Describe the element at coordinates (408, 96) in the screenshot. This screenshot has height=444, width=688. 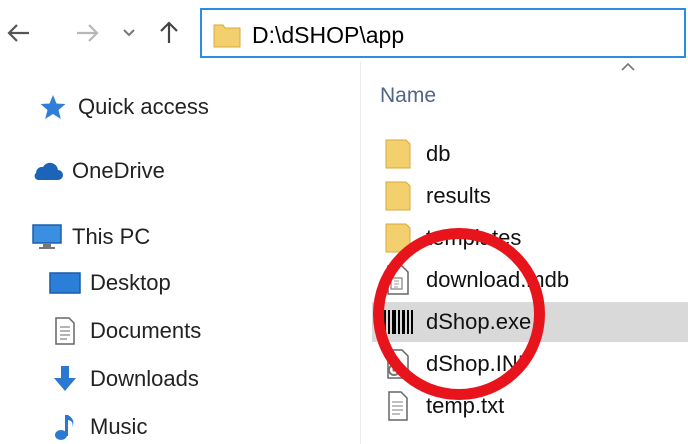
I see `column-header-name: Name` at that location.